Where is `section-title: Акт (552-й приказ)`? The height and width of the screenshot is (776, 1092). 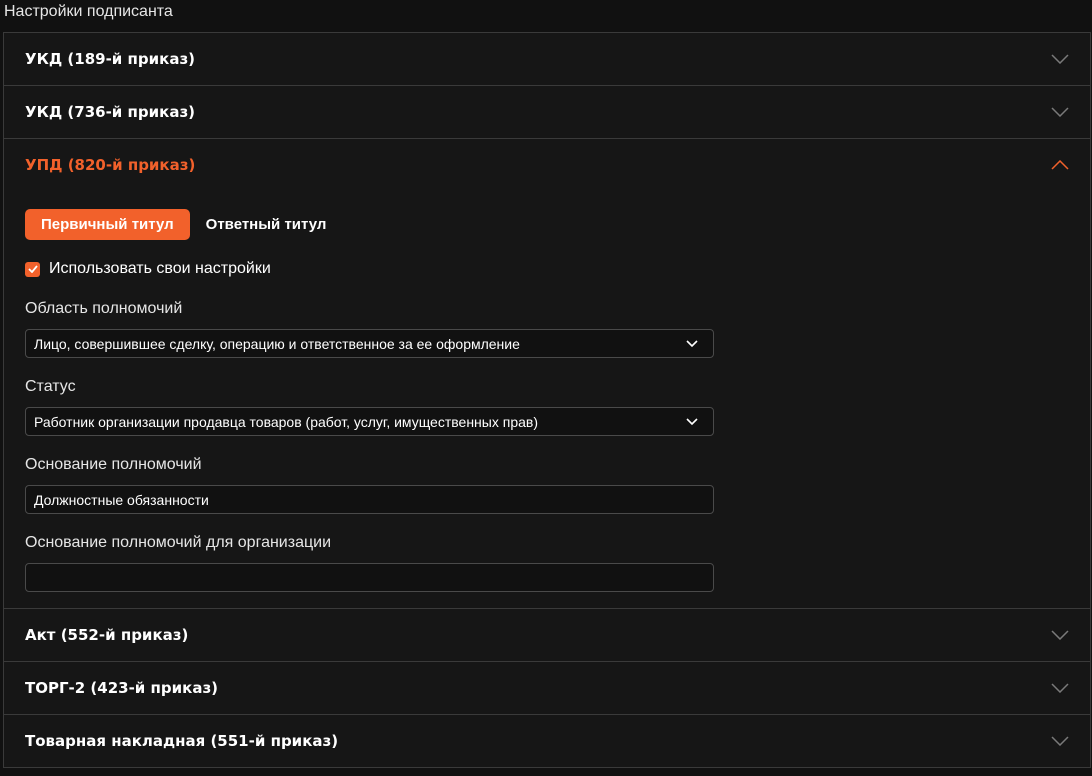
section-title: Акт (552-й приказ) is located at coordinates (107, 635).